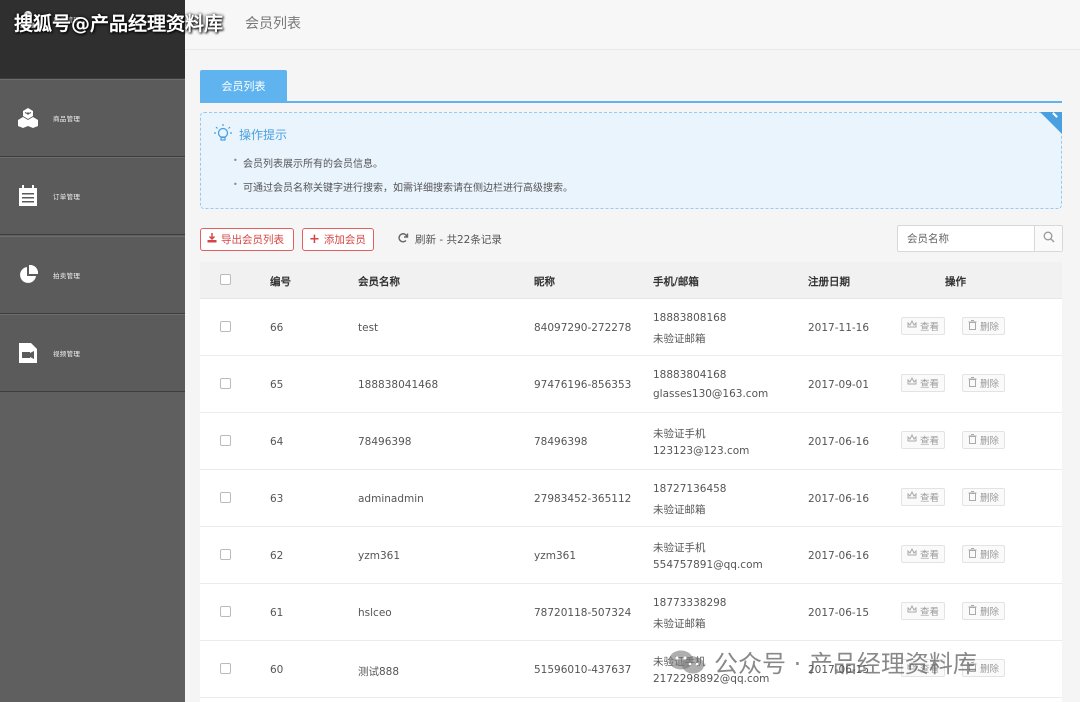  Describe the element at coordinates (583, 670) in the screenshot. I see `member-nickname: 51596010-437637` at that location.